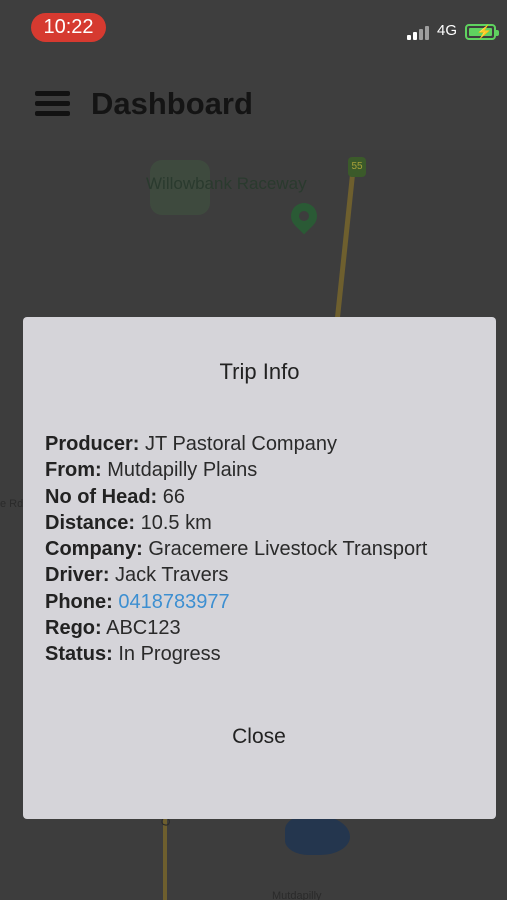 The height and width of the screenshot is (900, 507). I want to click on info-label: Producer:, so click(92, 444).